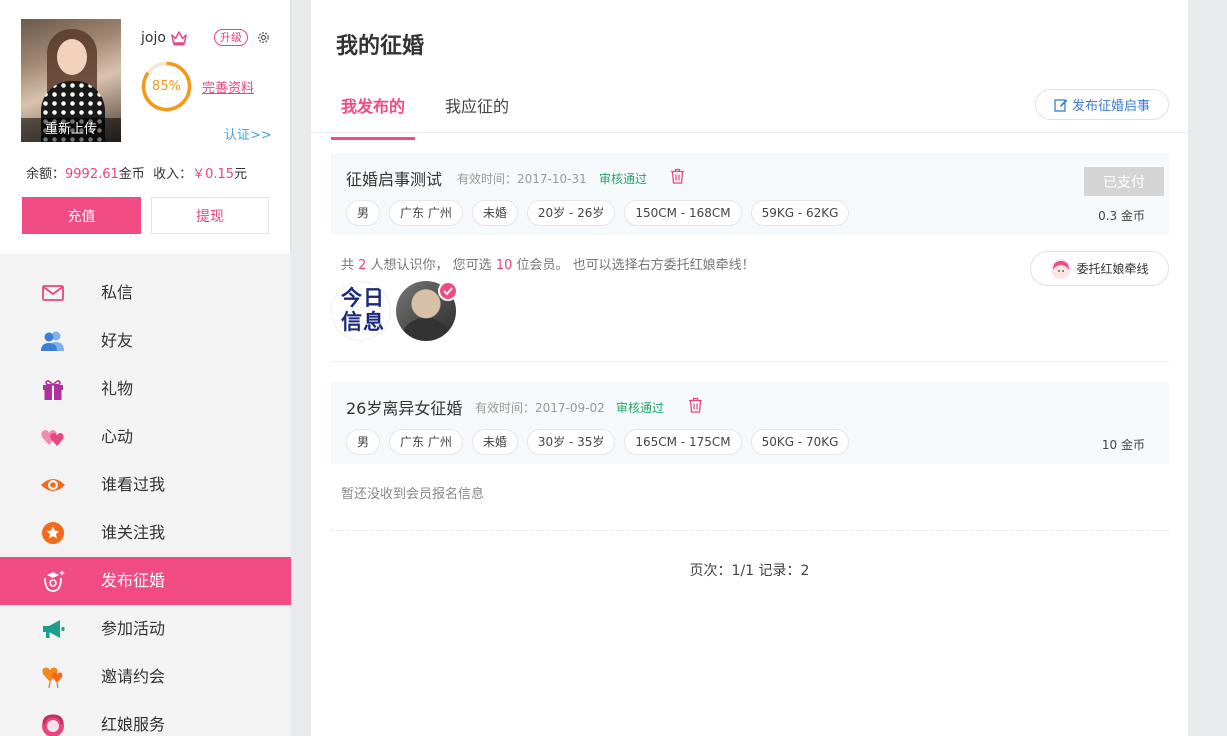 This screenshot has height=736, width=1227. Describe the element at coordinates (153, 38) in the screenshot. I see `username: jojo` at that location.